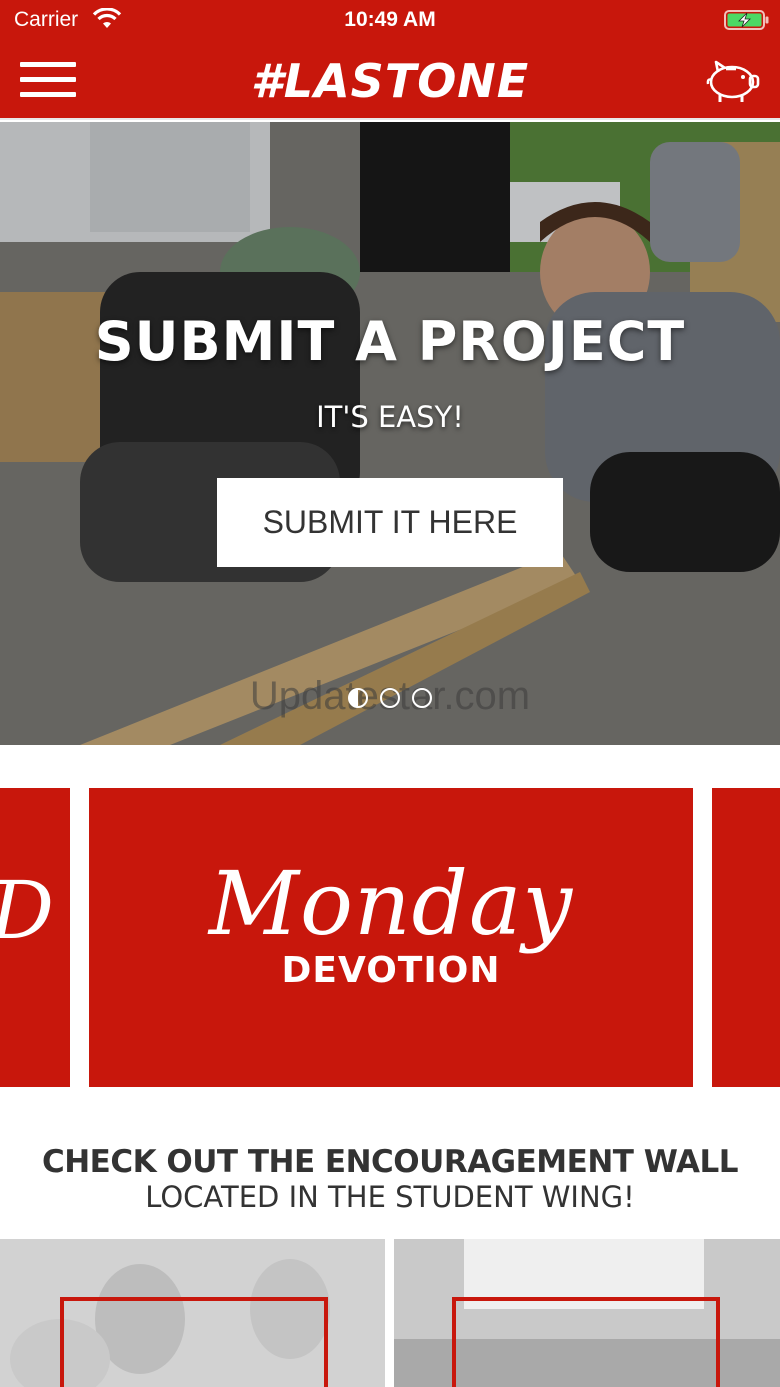 The height and width of the screenshot is (1387, 780). I want to click on previous-card: D, so click(35, 937).